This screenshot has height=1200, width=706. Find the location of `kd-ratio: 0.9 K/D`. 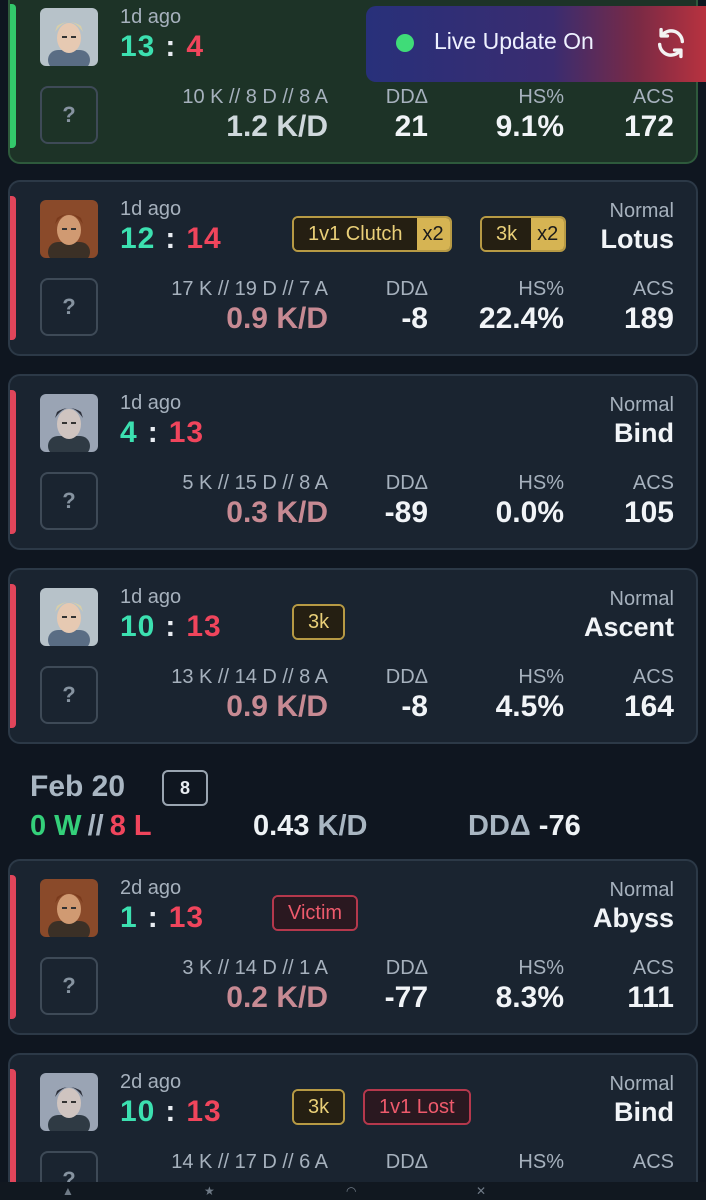

kd-ratio: 0.9 K/D is located at coordinates (277, 706).